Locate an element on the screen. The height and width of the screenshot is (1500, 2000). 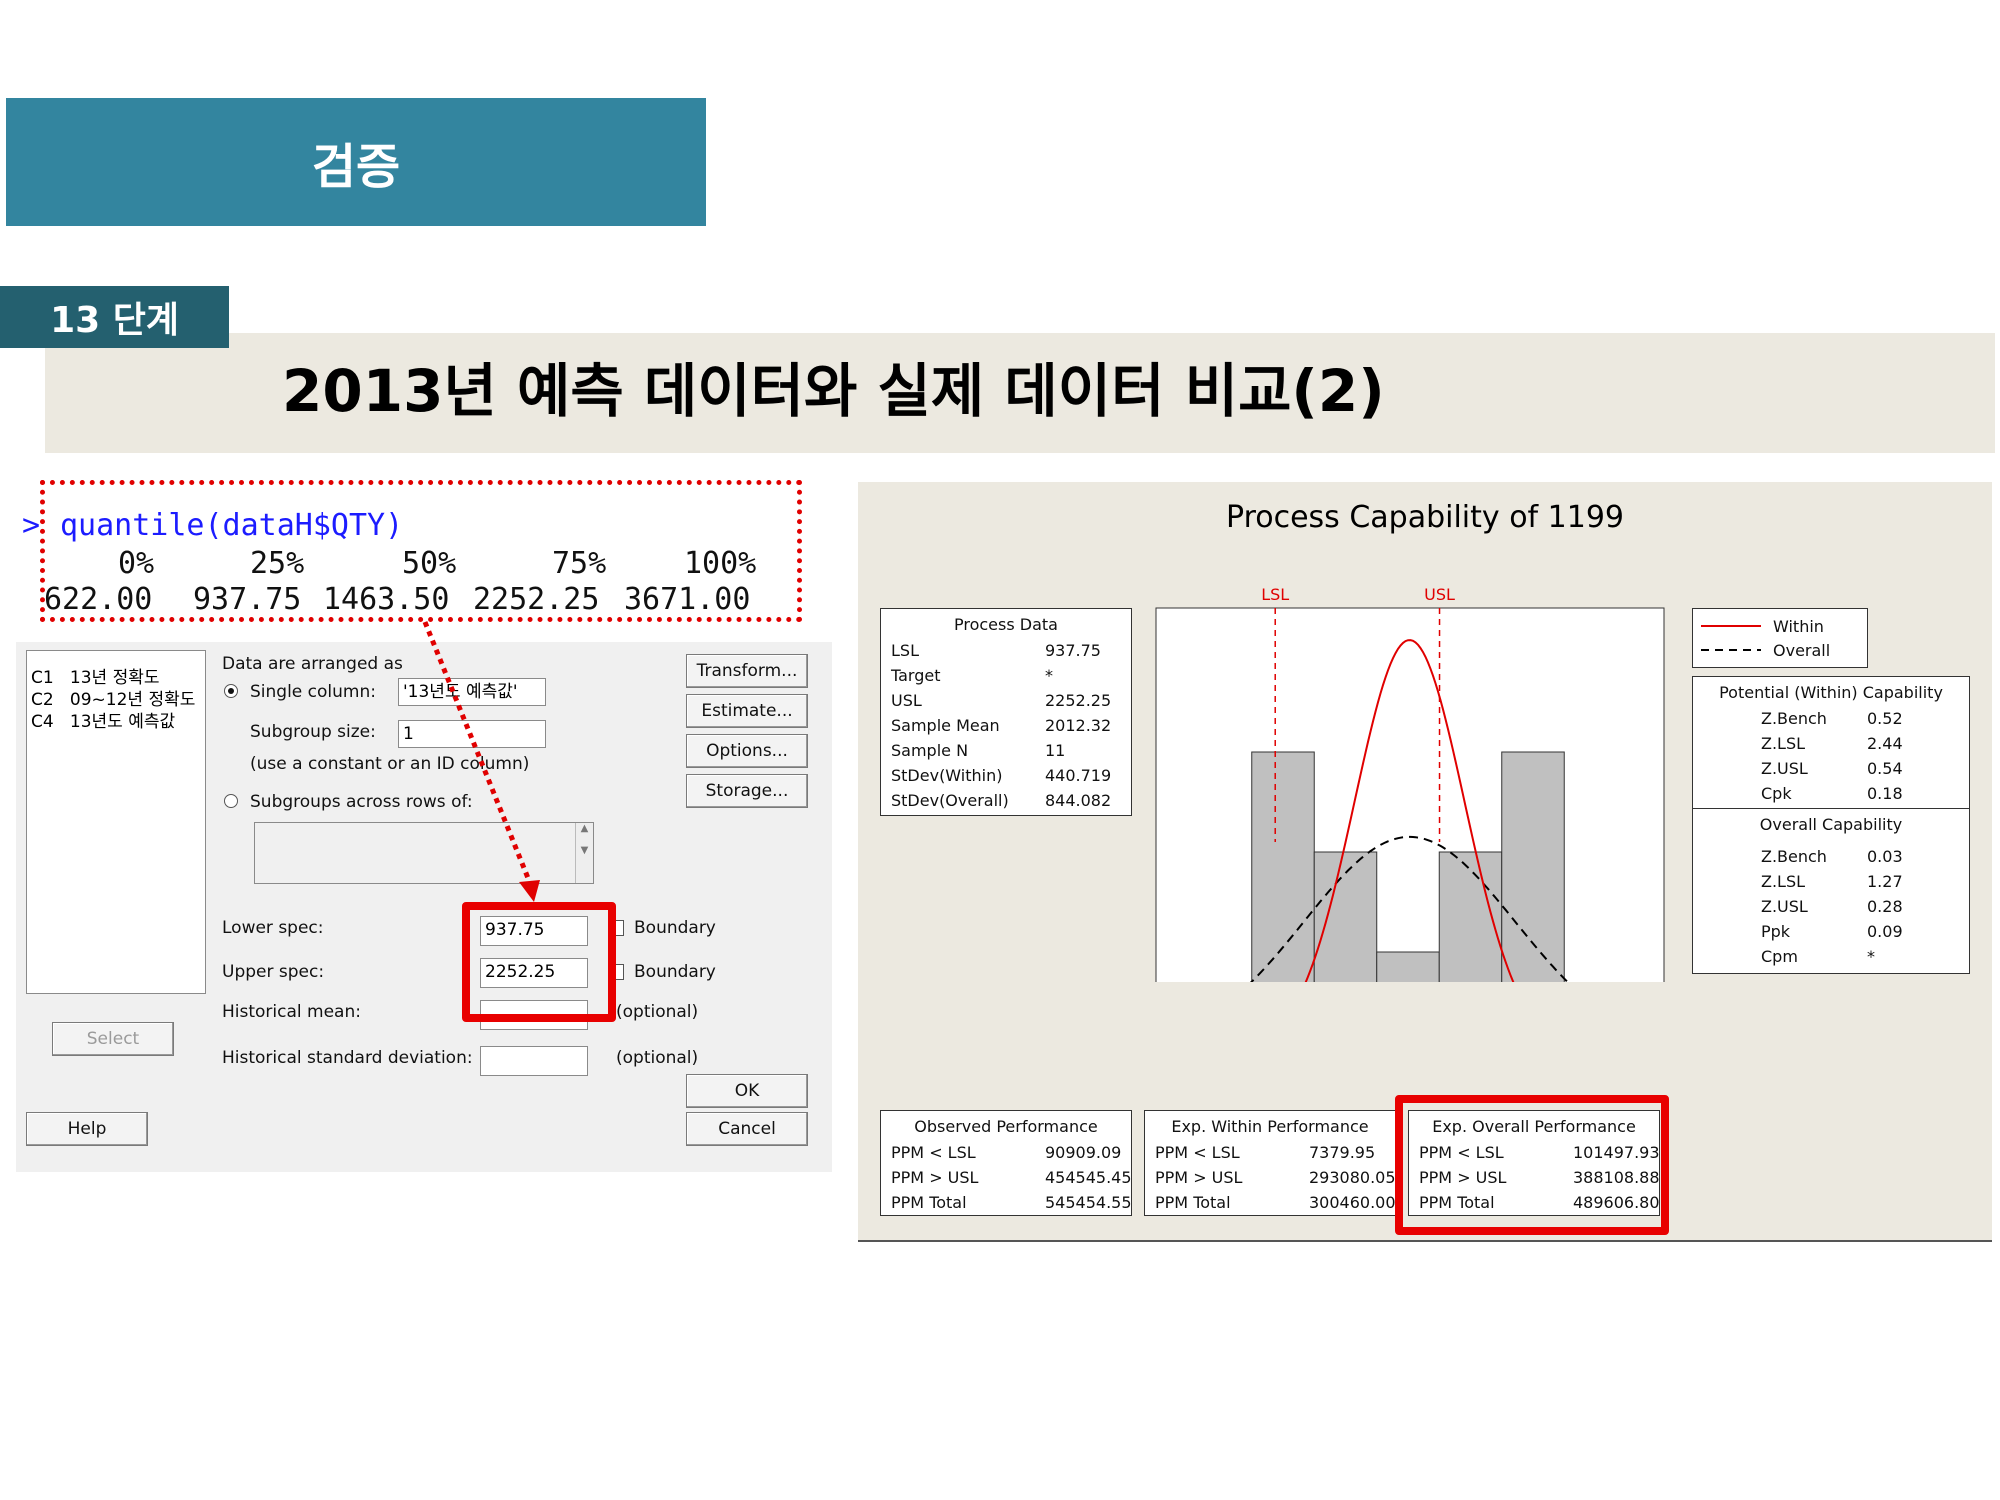
overall-value: 0.28 is located at coordinates (1885, 906).